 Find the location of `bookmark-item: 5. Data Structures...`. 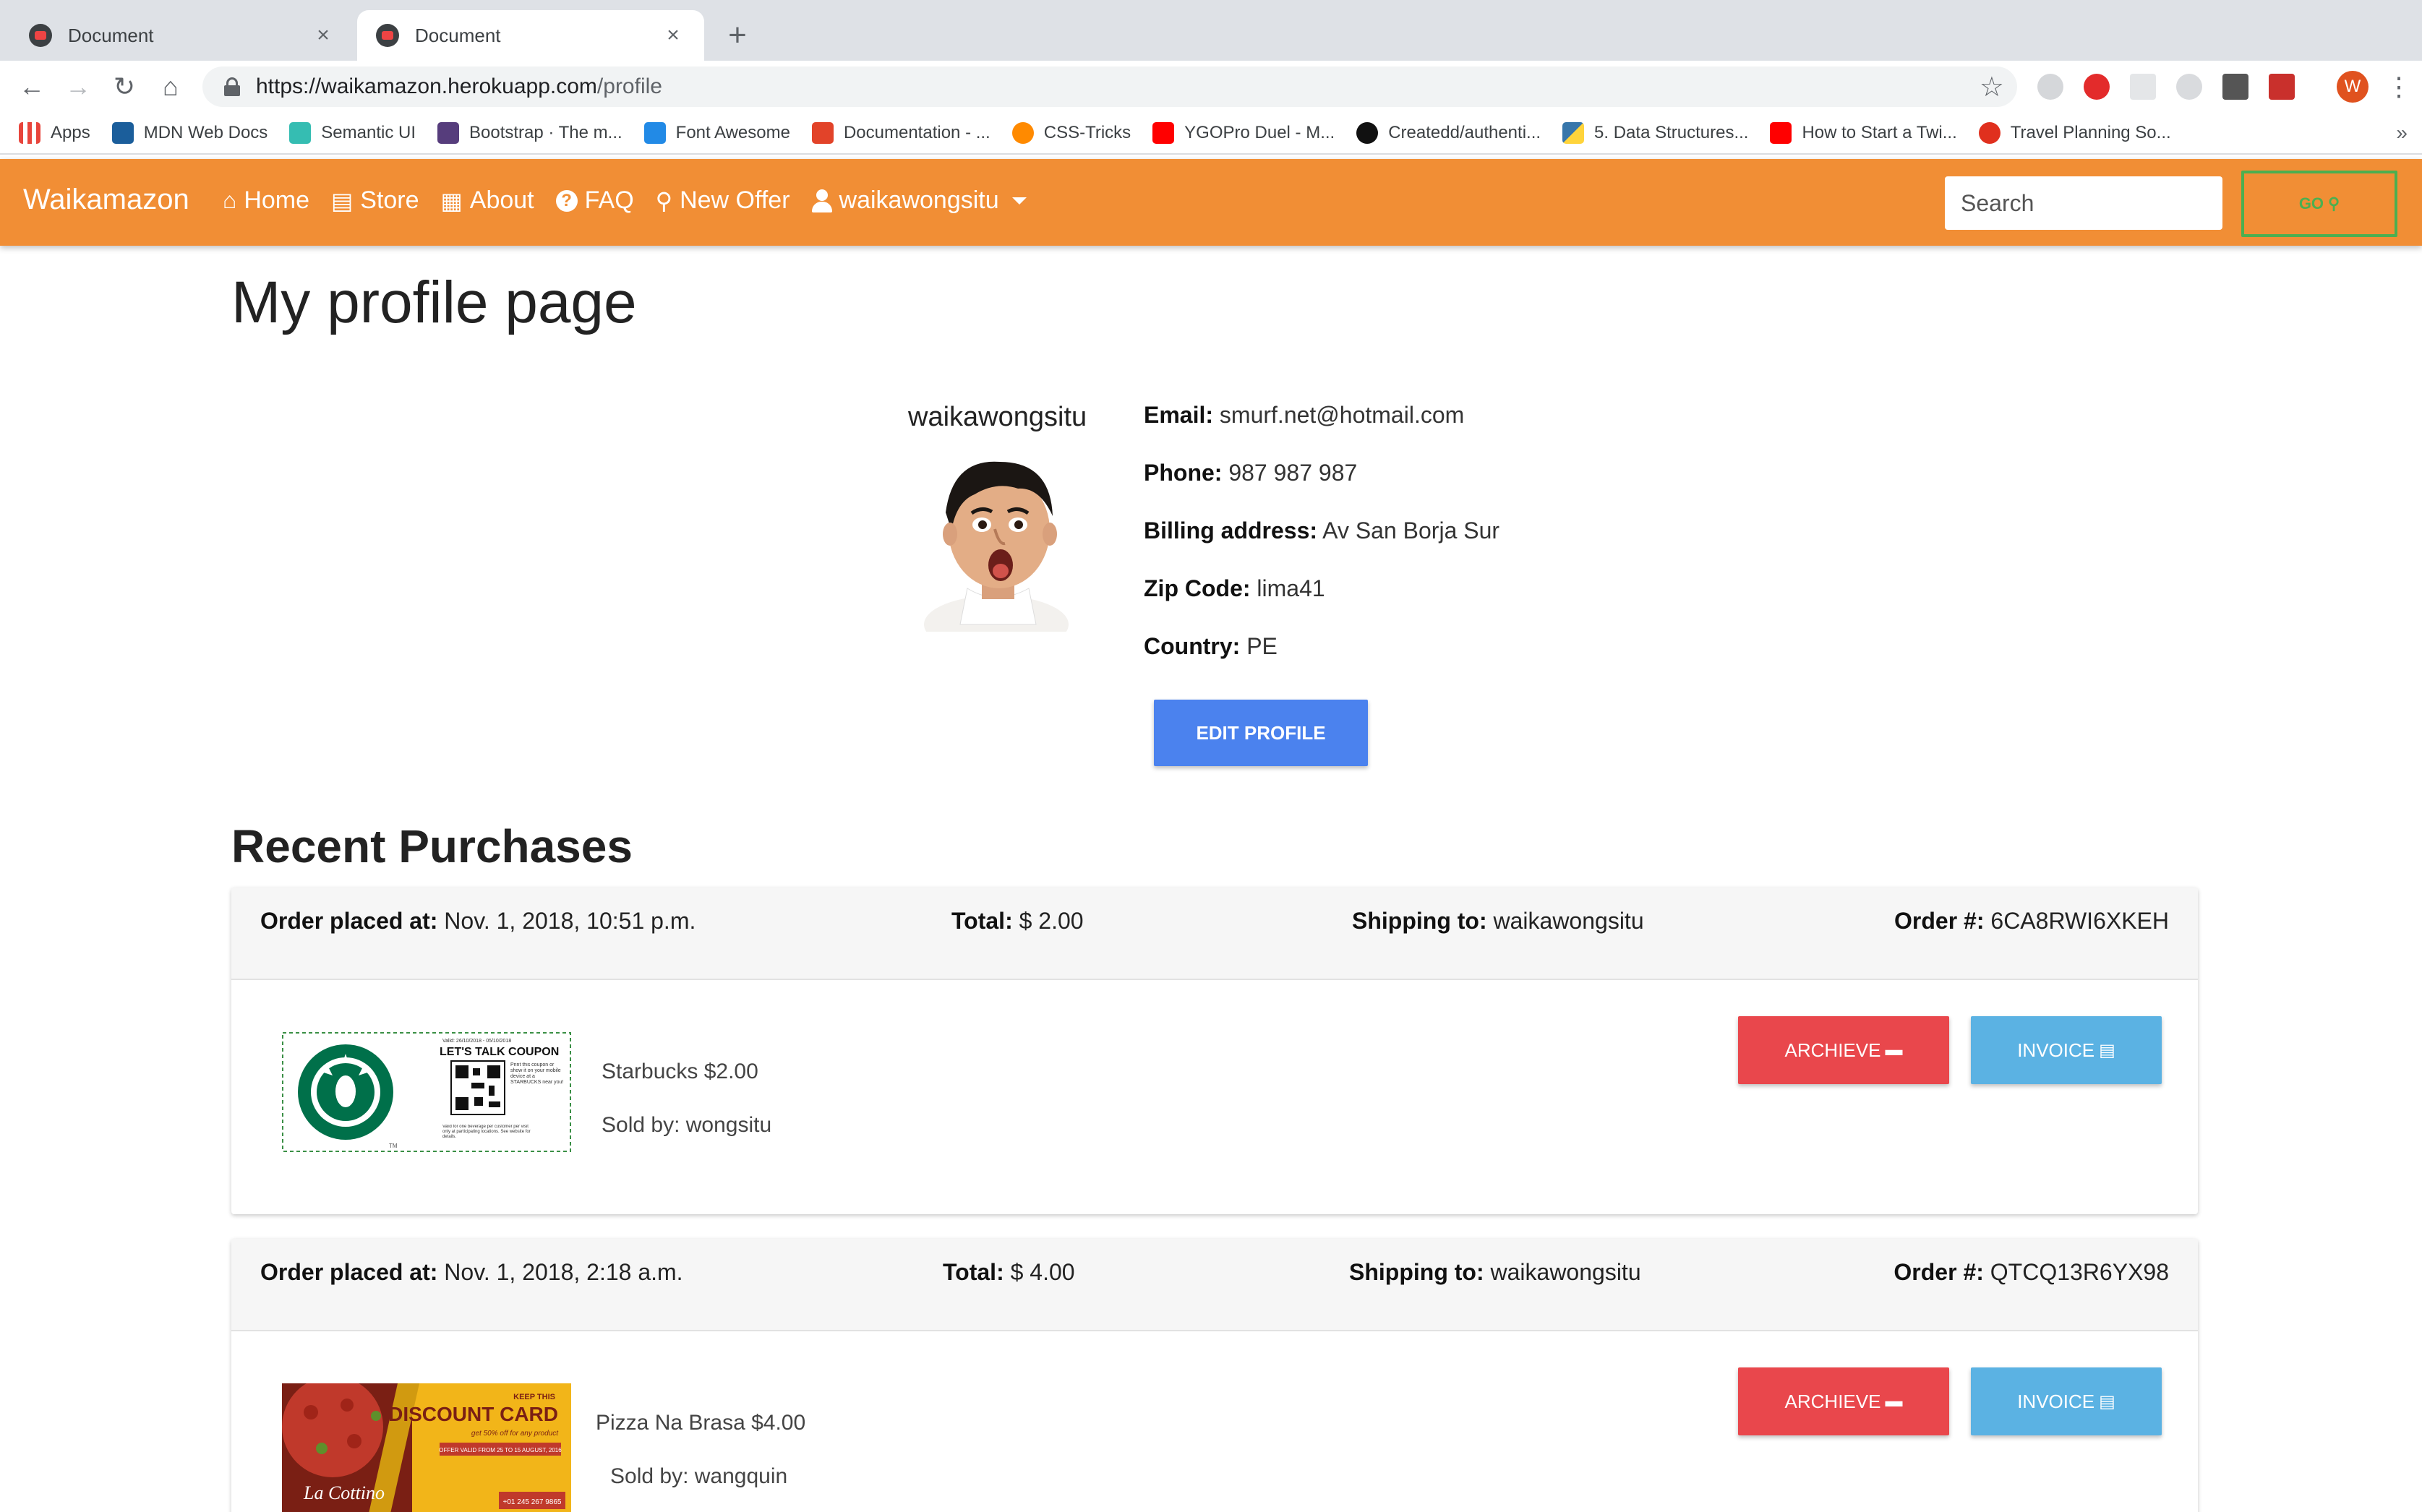

bookmark-item: 5. Data Structures... is located at coordinates (1655, 133).